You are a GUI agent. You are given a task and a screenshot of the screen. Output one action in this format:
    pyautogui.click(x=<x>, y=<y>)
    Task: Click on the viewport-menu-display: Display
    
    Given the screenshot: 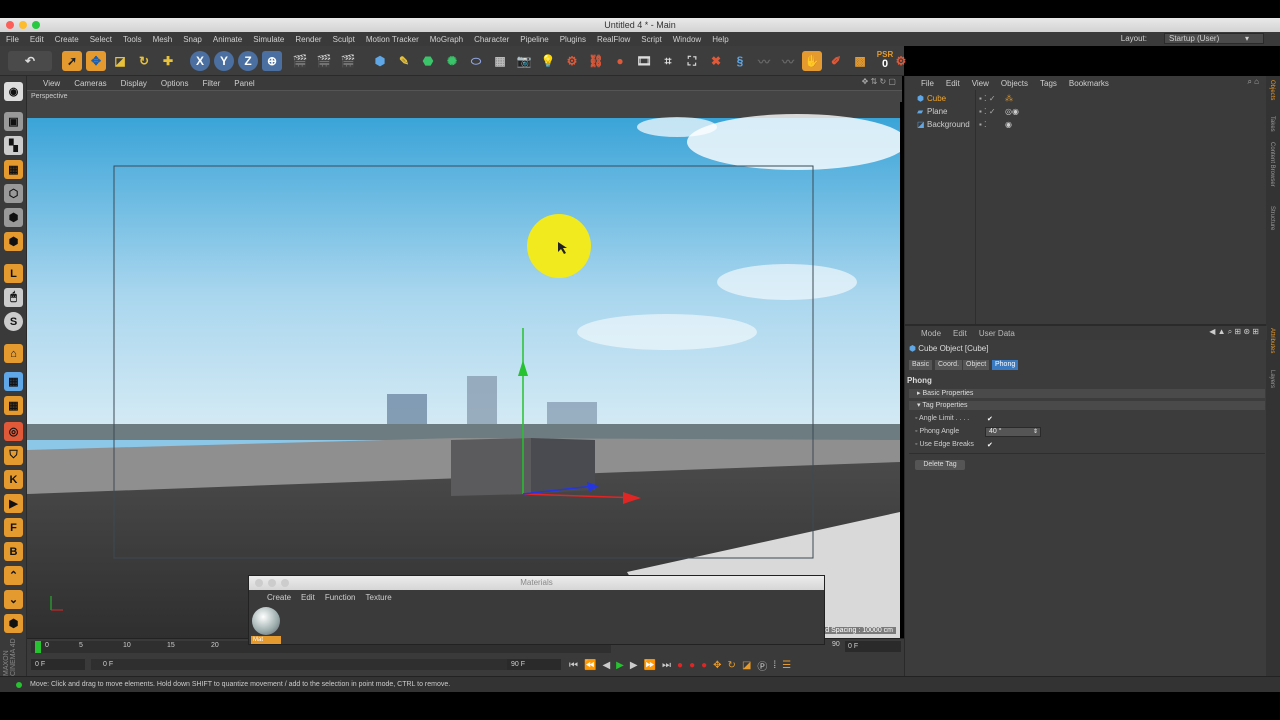 What is the action you would take?
    pyautogui.click(x=134, y=83)
    